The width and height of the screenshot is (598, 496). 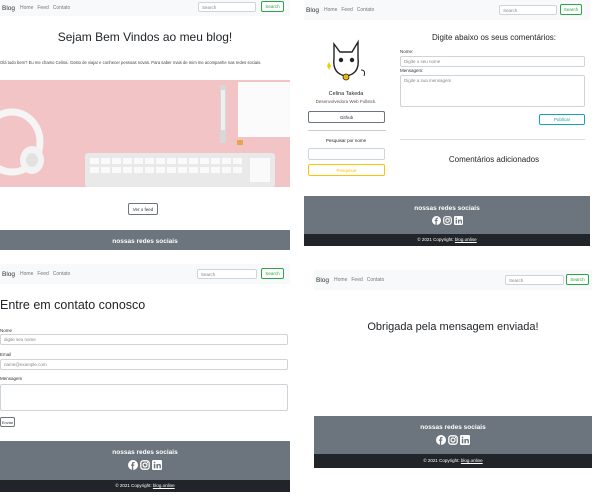 I want to click on email-field: name@example.com, so click(x=144, y=364).